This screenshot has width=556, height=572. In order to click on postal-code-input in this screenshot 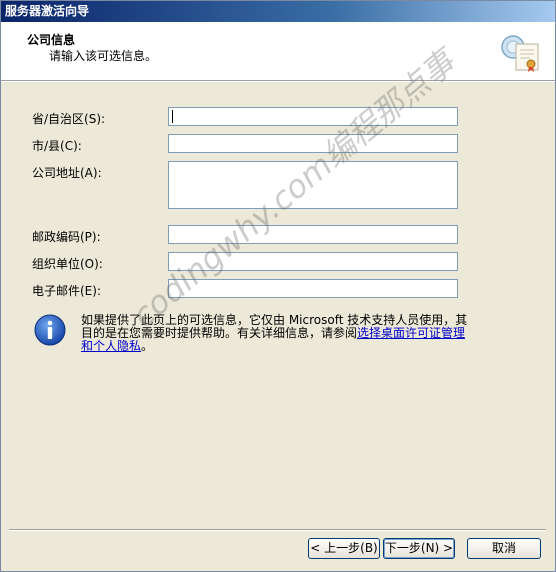, I will do `click(313, 234)`.